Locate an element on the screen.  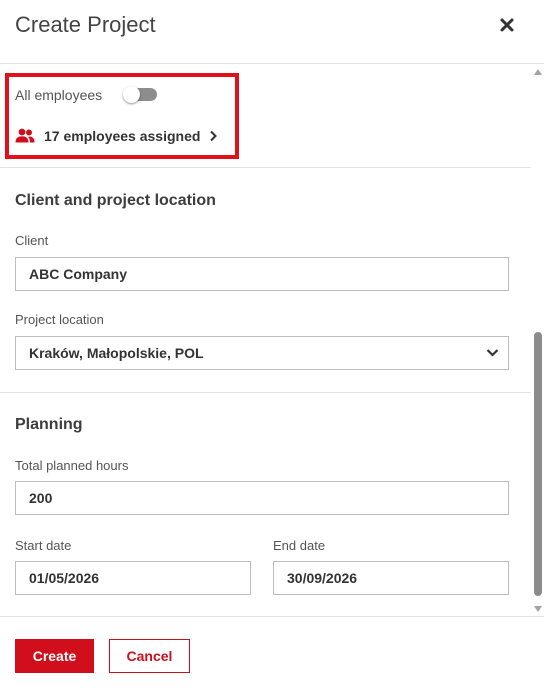
scroll-thumb is located at coordinates (538, 464).